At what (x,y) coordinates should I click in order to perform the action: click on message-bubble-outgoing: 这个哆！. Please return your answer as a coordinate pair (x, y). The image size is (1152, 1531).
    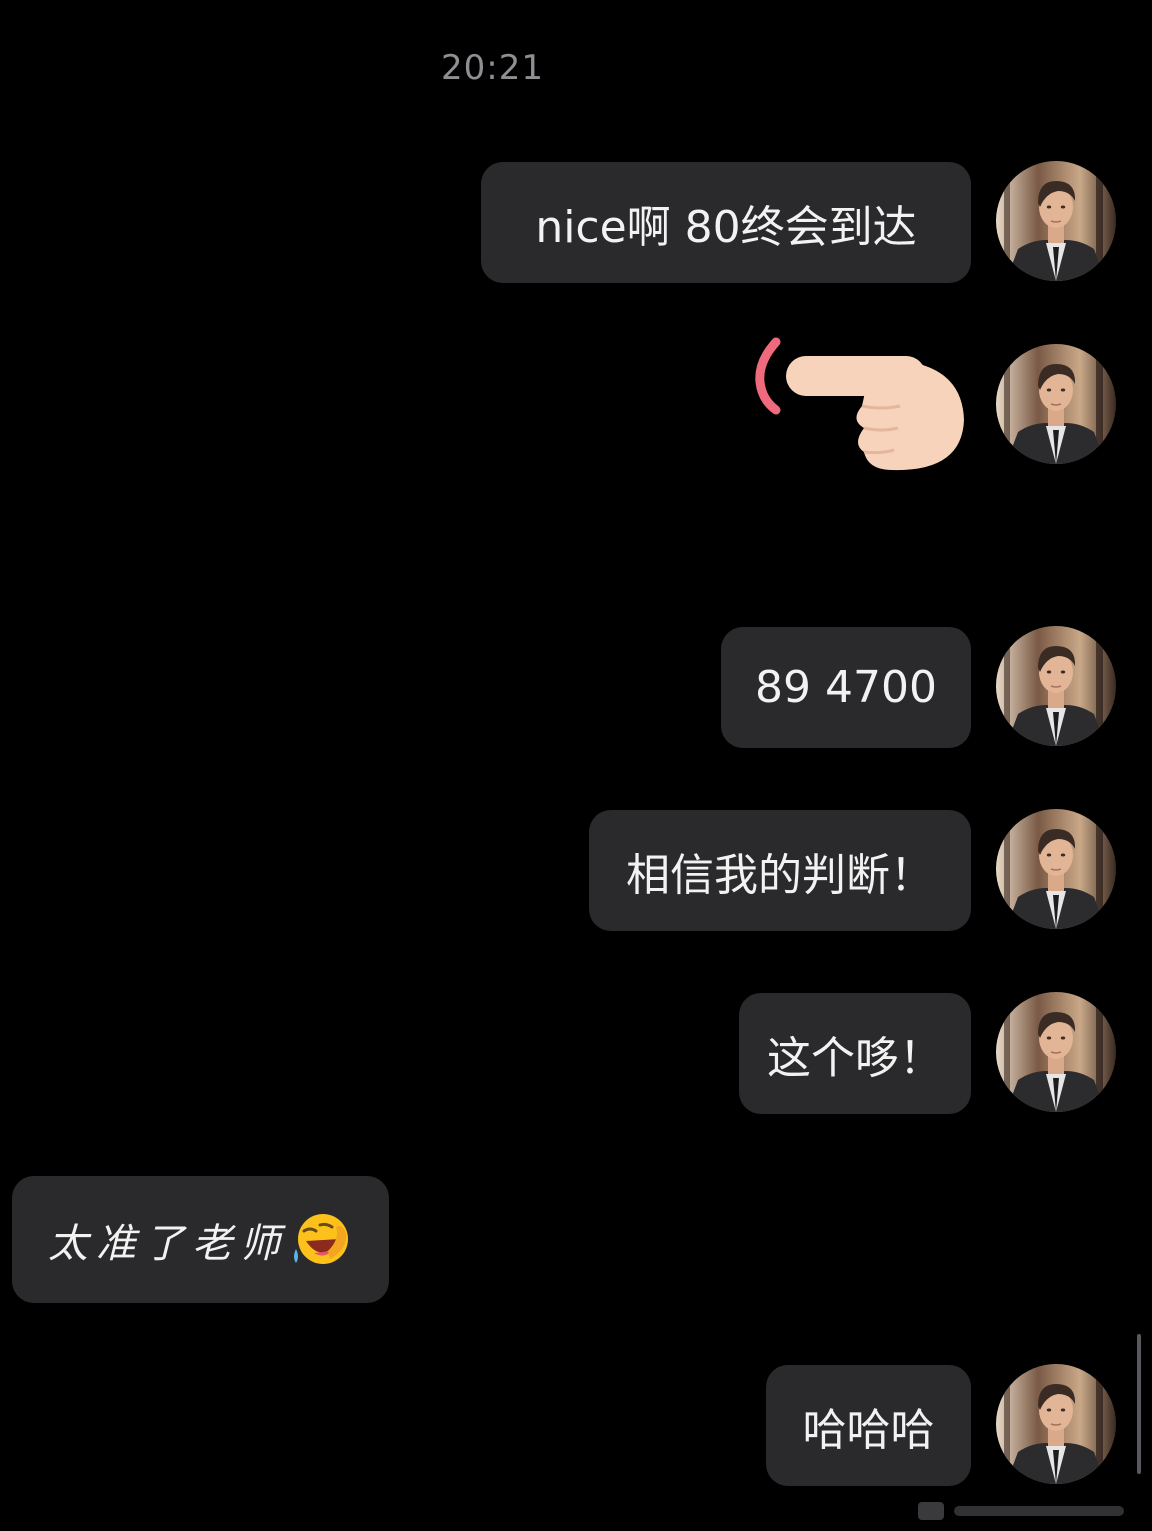
    Looking at the image, I should click on (855, 1053).